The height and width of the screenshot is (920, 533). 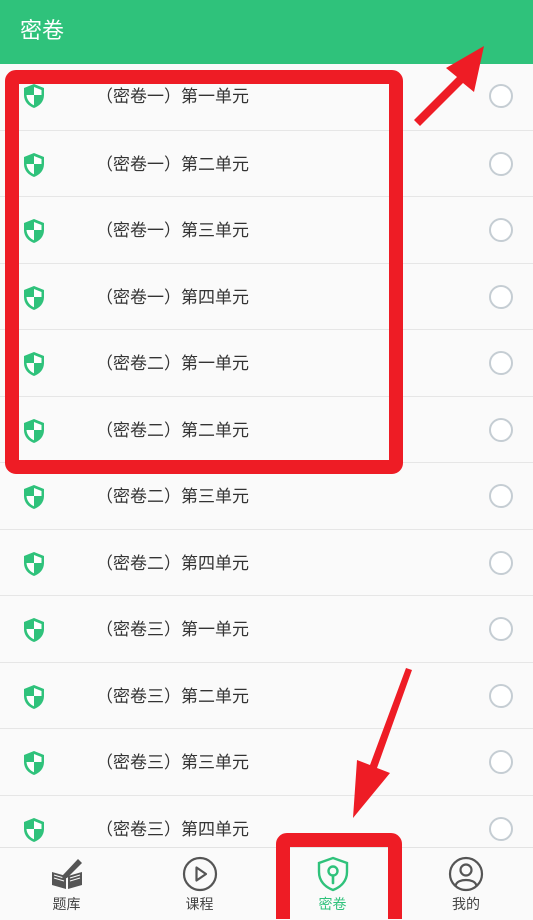 What do you see at coordinates (266, 496) in the screenshot?
I see `list-item: （密卷二）第三单元` at bounding box center [266, 496].